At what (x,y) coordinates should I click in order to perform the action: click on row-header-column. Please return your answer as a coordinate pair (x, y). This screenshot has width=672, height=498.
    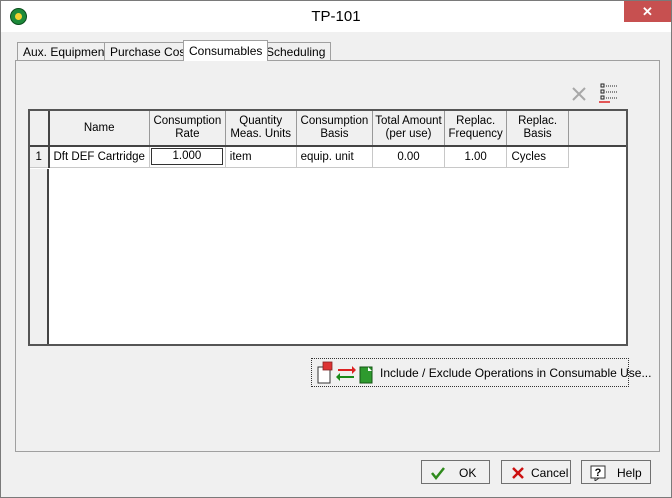
    Looking at the image, I should click on (39, 256).